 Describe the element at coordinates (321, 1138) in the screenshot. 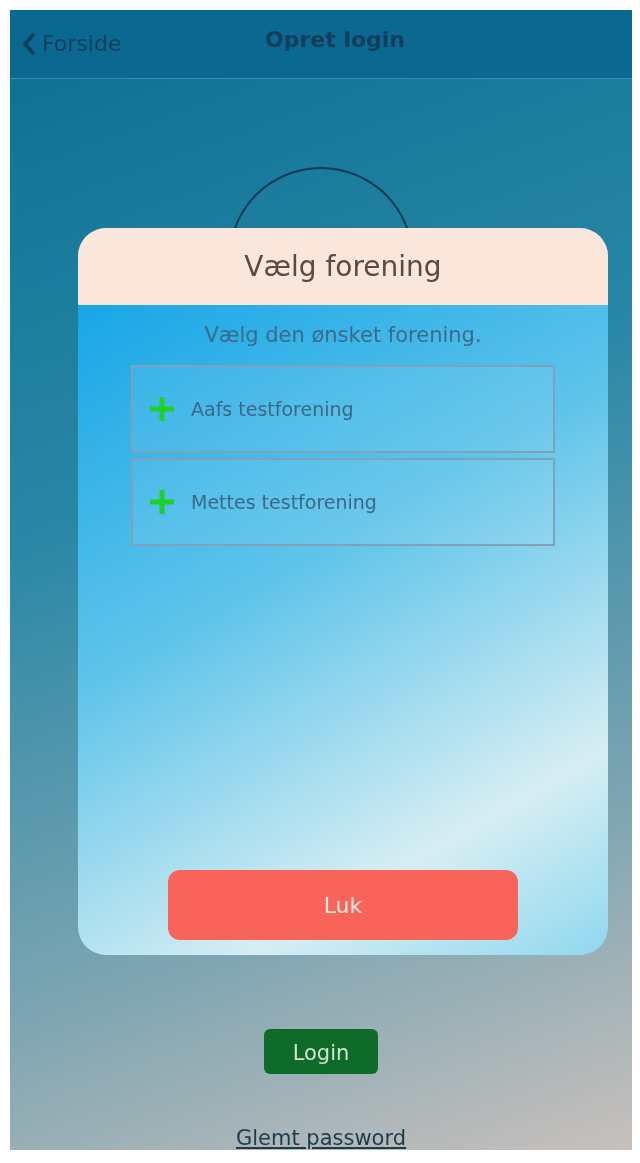

I see `forgot-password-link: Glemt password` at that location.